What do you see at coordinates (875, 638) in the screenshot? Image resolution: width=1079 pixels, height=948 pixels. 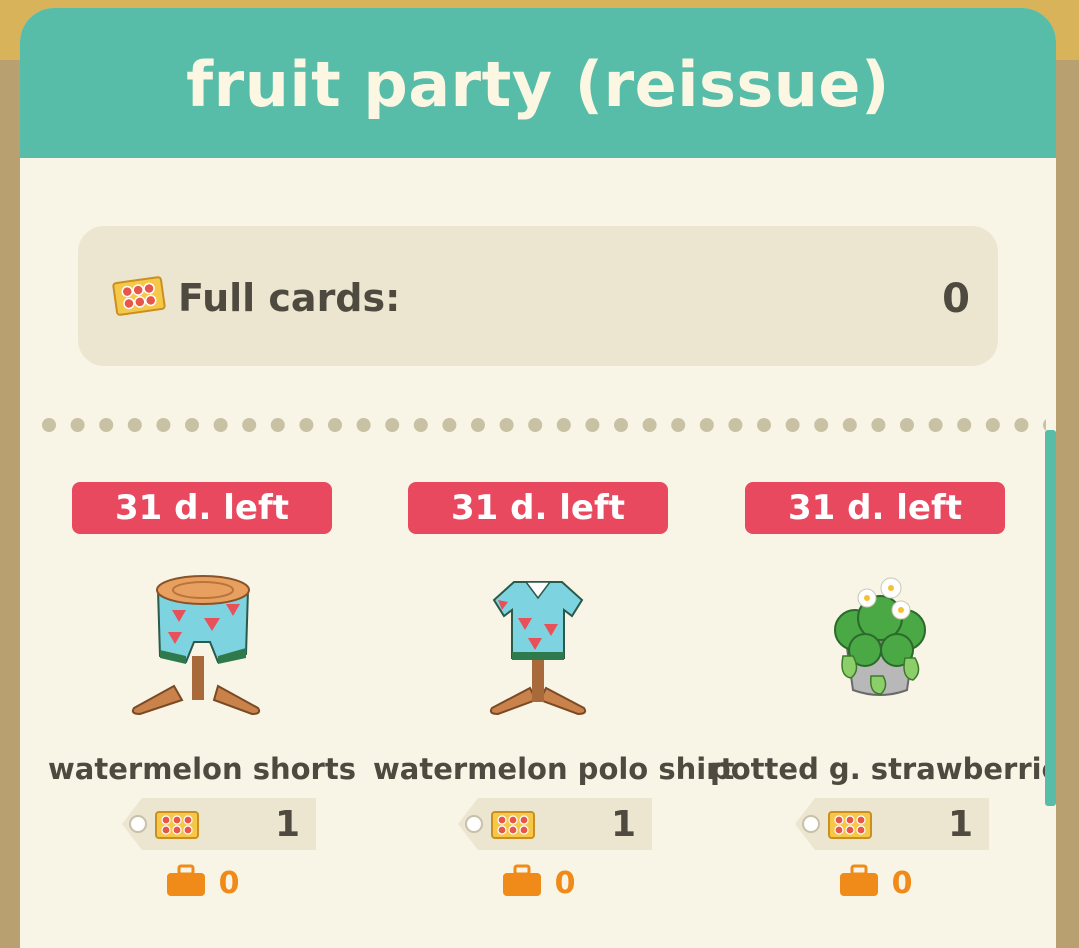 I see `potted-strawberries-icon` at bounding box center [875, 638].